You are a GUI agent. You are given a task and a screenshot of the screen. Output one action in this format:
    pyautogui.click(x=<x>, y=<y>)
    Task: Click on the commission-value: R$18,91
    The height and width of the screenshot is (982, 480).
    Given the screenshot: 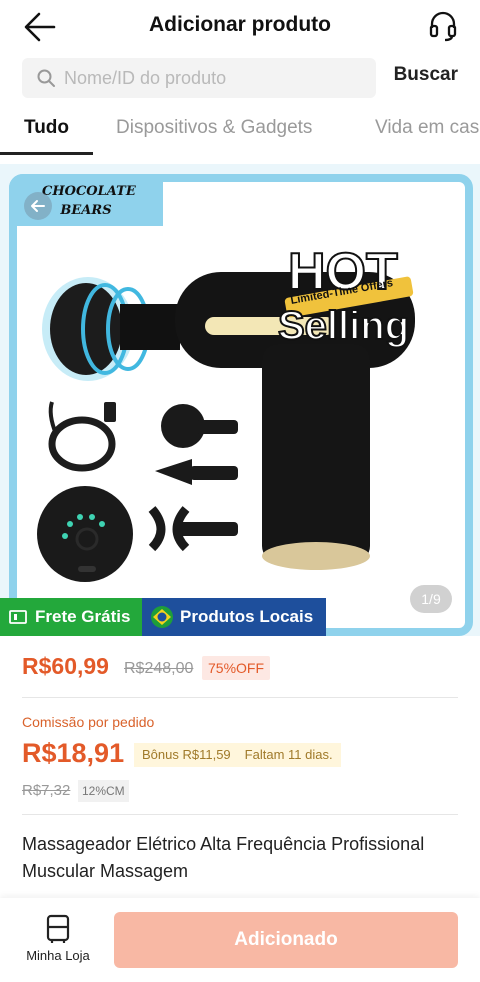 What is the action you would take?
    pyautogui.click(x=73, y=753)
    